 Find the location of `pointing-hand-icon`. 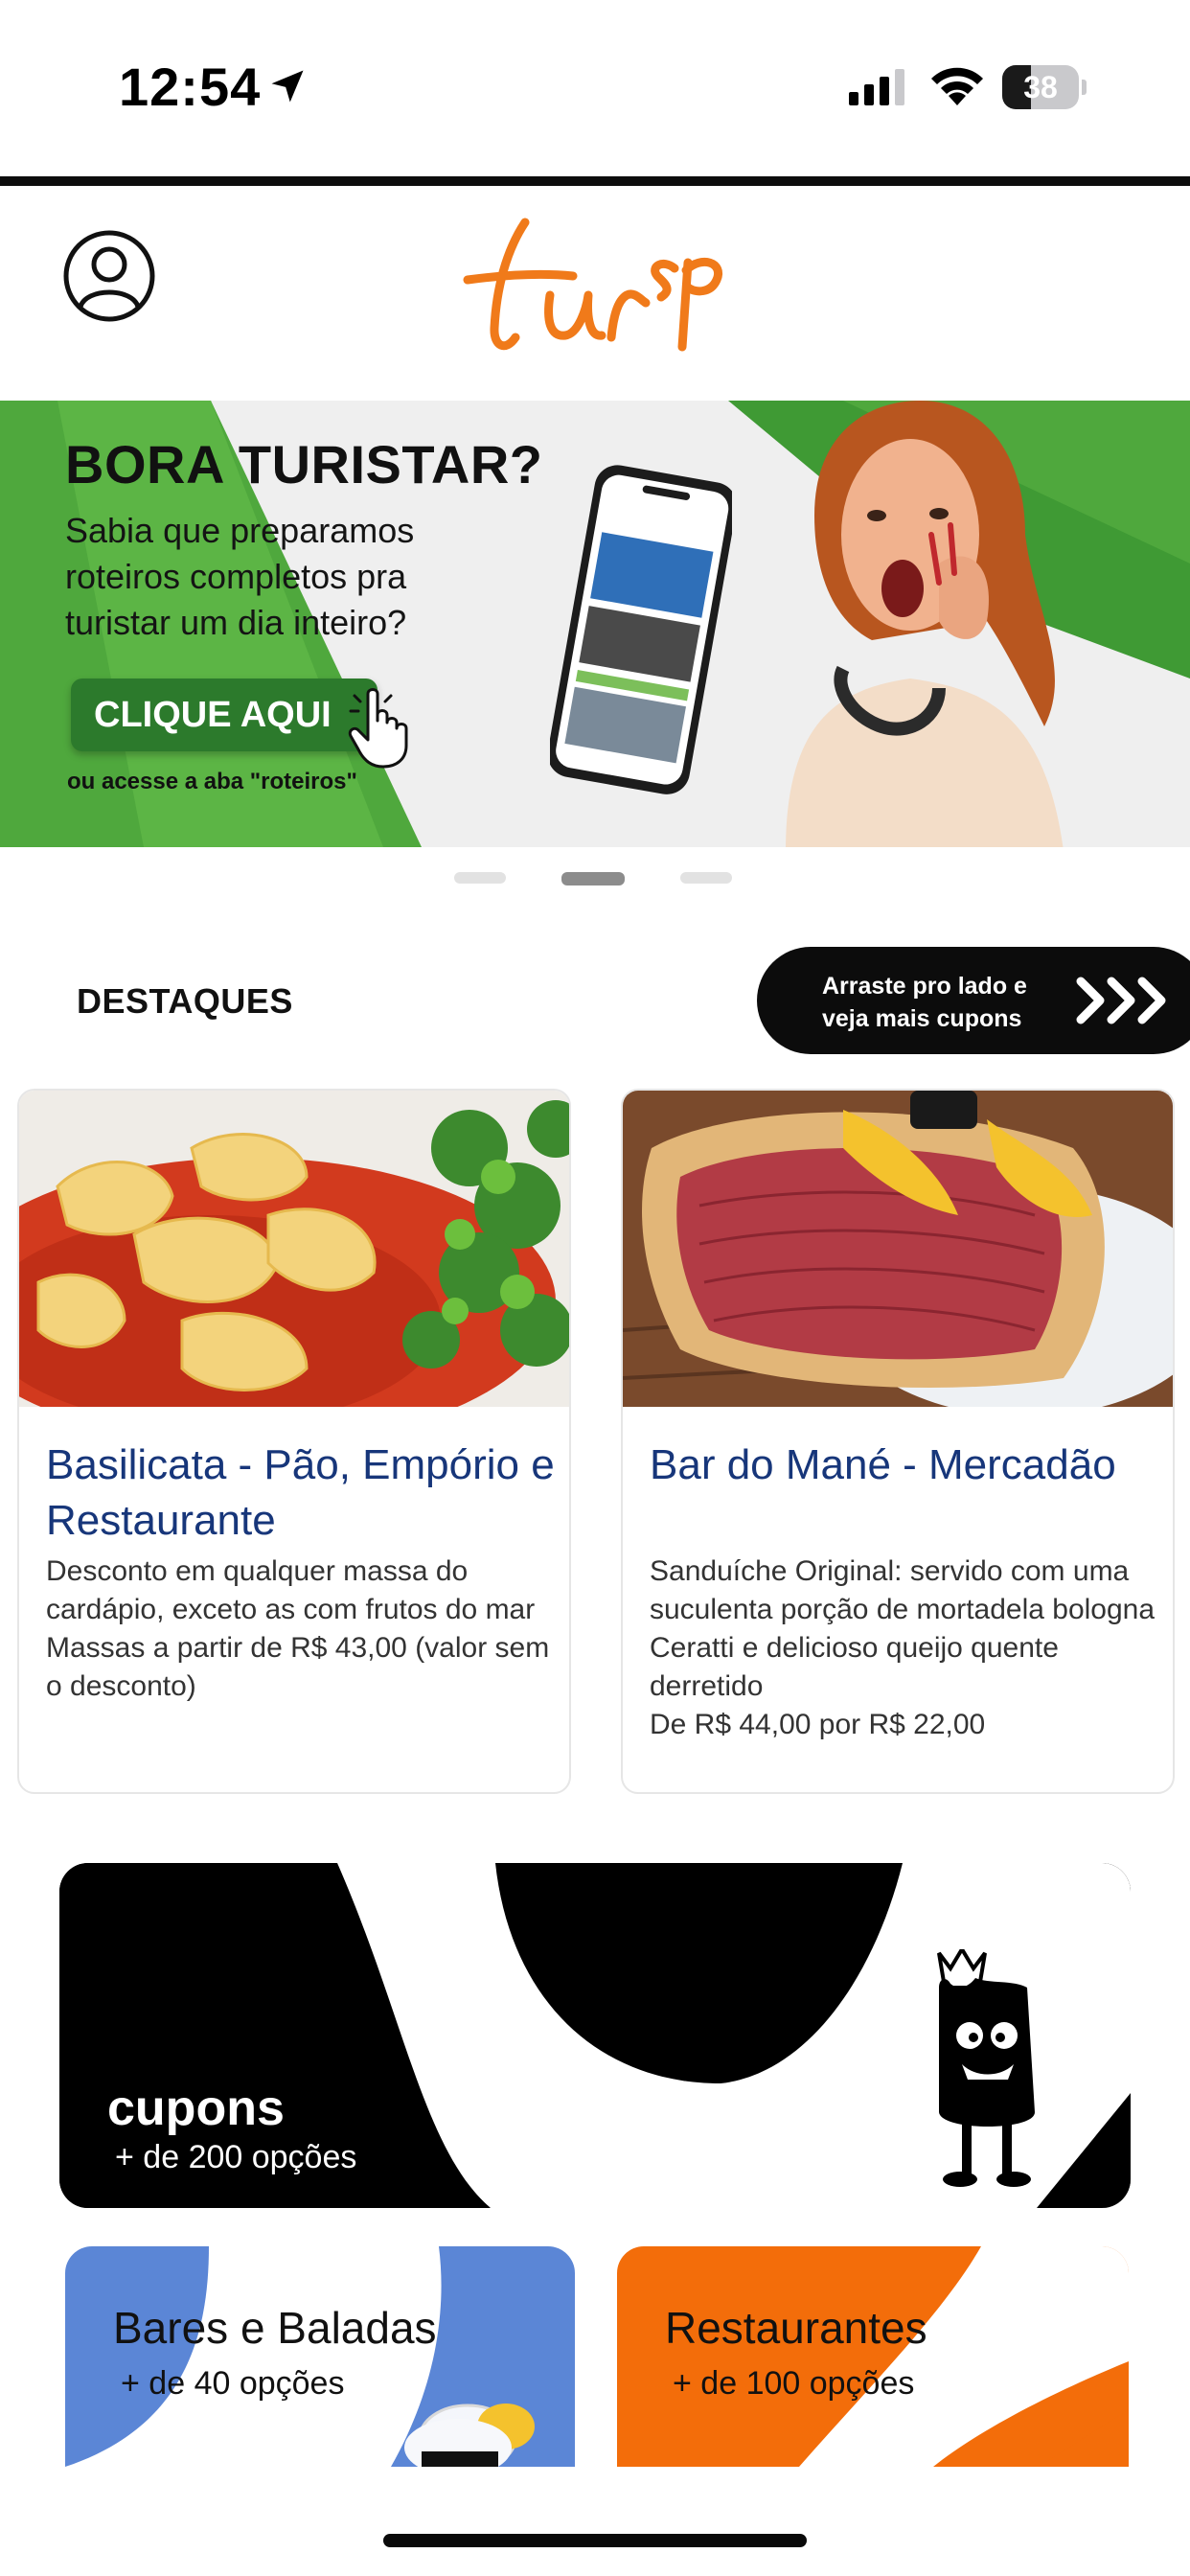

pointing-hand-icon is located at coordinates (378, 728).